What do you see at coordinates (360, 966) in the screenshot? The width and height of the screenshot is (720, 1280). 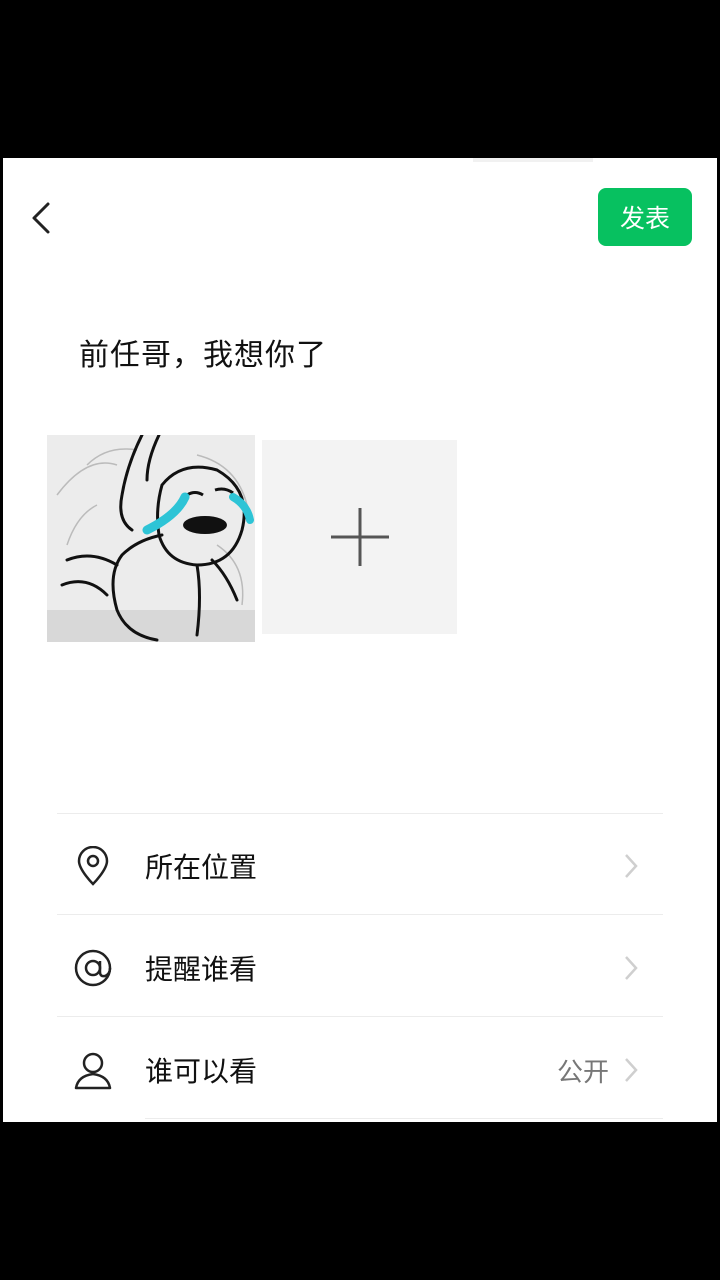 I see `mention-row: 提醒谁看` at bounding box center [360, 966].